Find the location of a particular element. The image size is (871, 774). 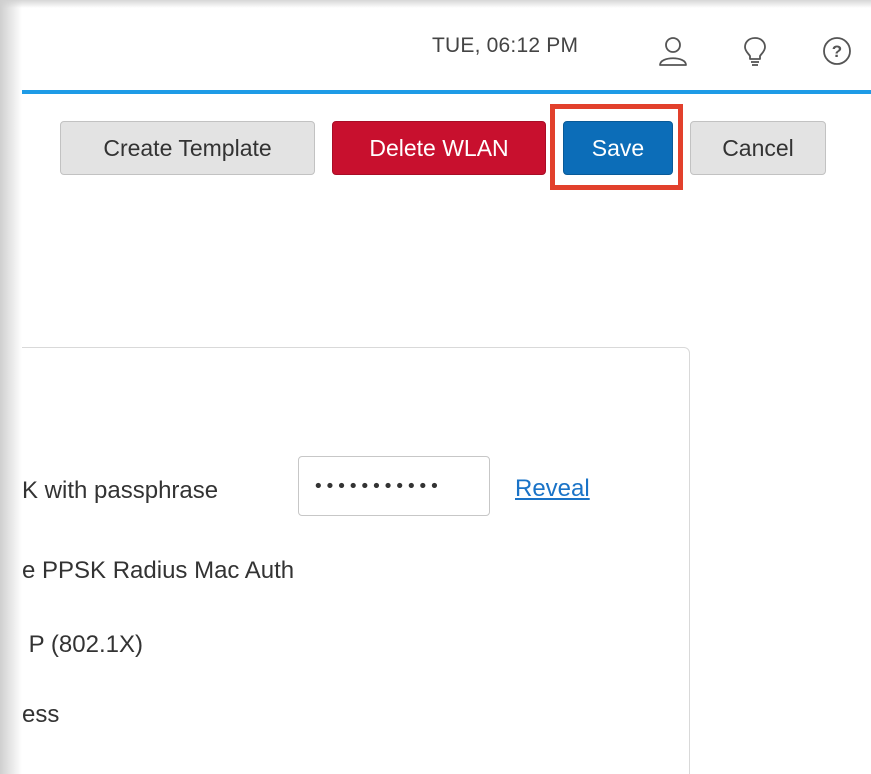

save-button: Save is located at coordinates (618, 148).